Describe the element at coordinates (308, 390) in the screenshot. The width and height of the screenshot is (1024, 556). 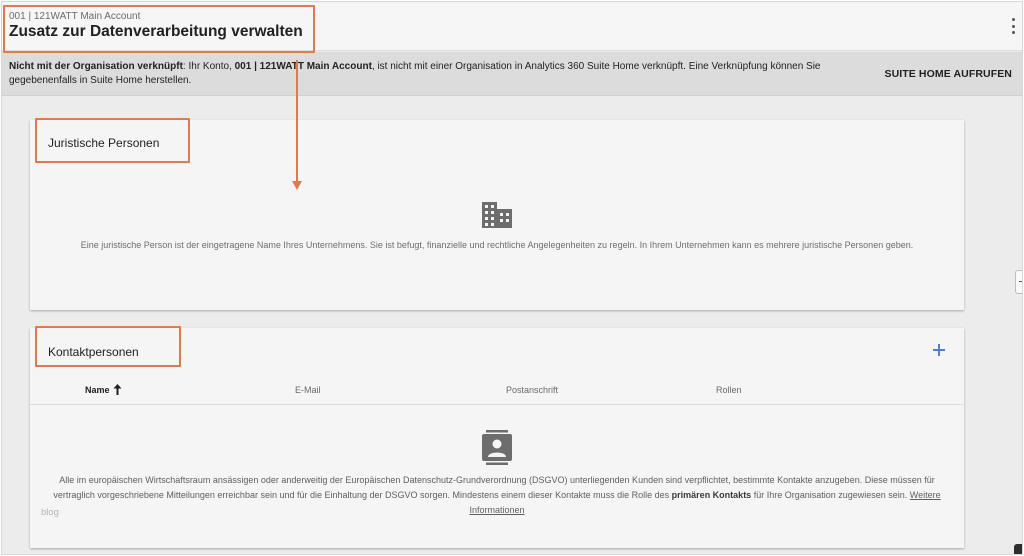
I see `column-header-email: E-Mail` at that location.